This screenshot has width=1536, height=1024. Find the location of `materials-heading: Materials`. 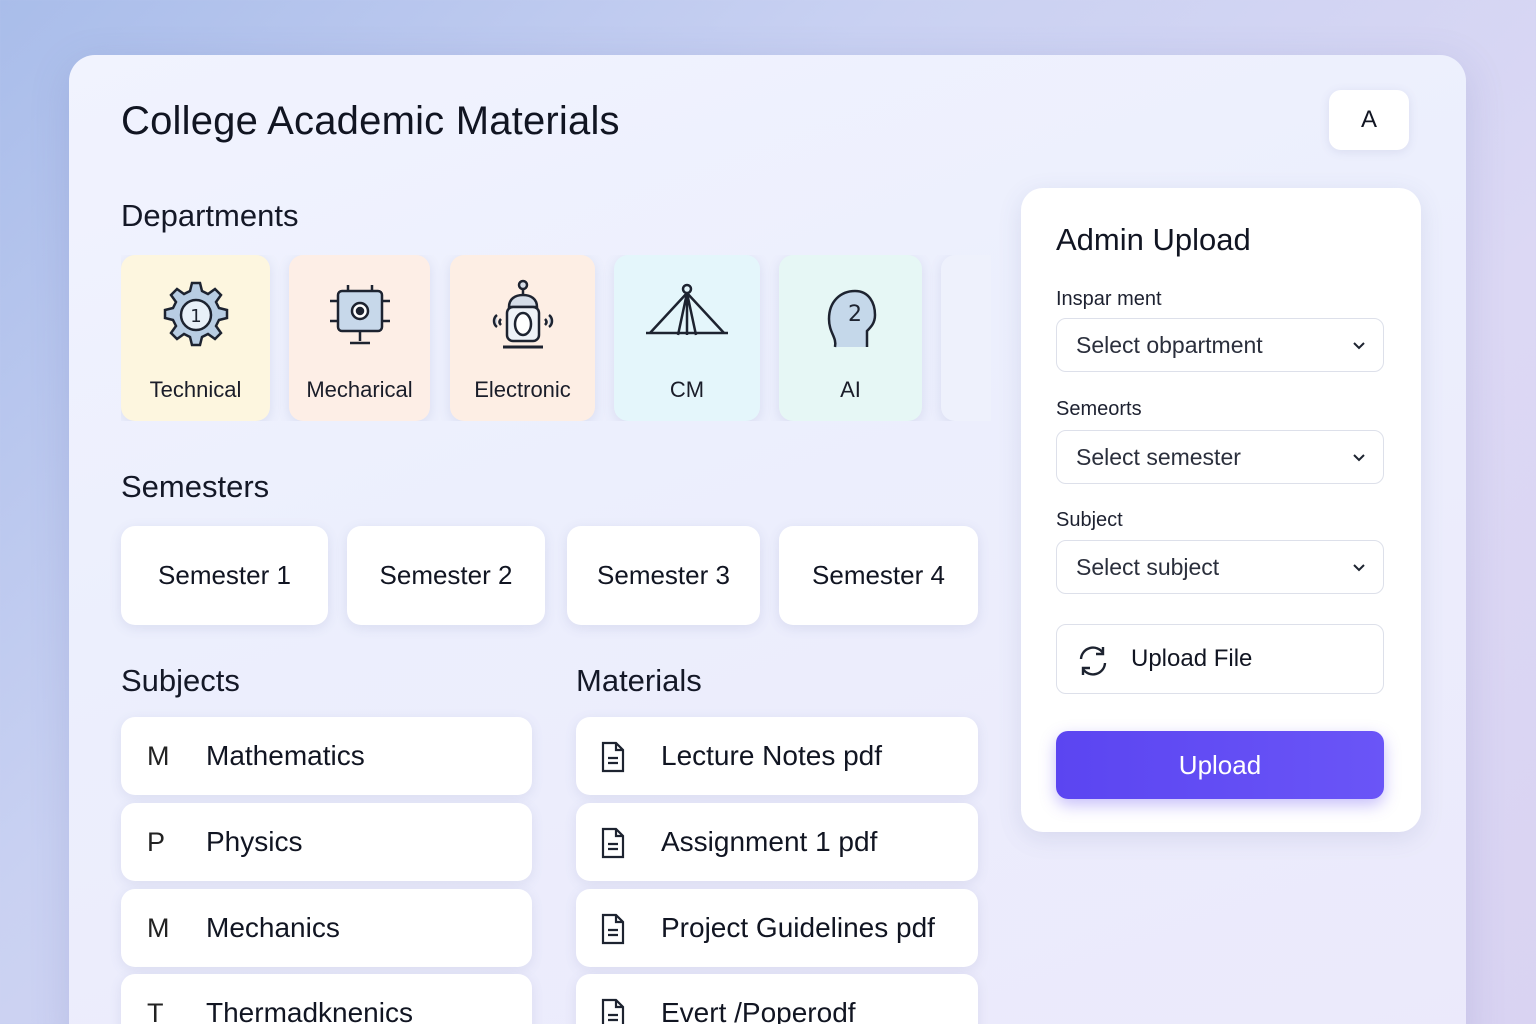

materials-heading: Materials is located at coordinates (639, 680).